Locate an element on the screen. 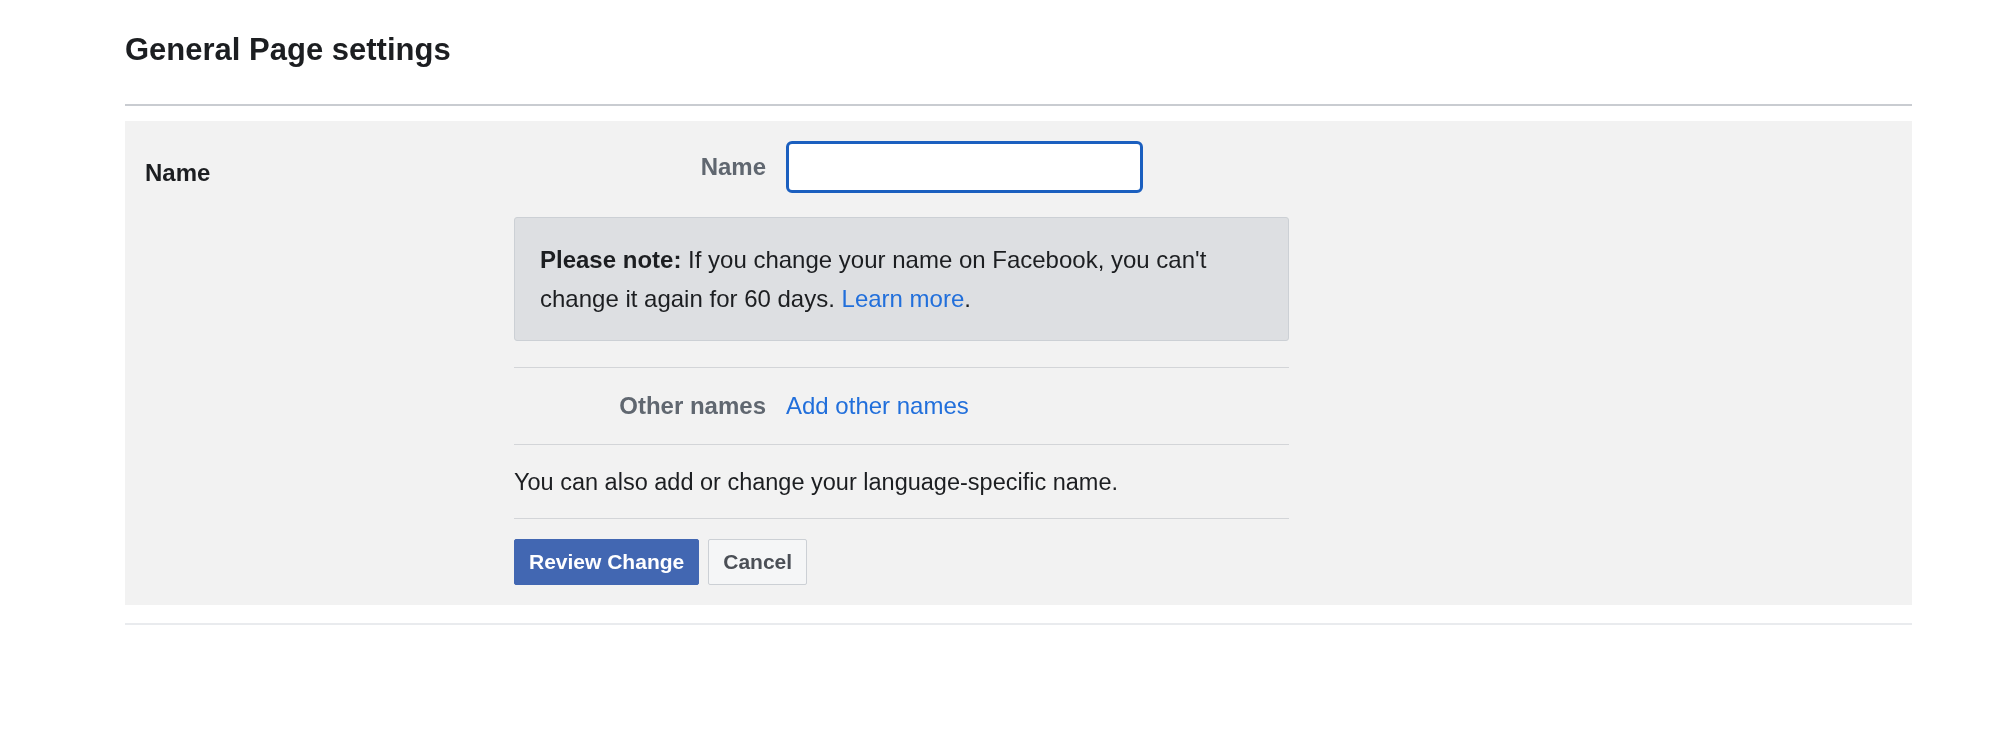 The width and height of the screenshot is (1999, 733). learn-more-link: Learn more is located at coordinates (903, 298).